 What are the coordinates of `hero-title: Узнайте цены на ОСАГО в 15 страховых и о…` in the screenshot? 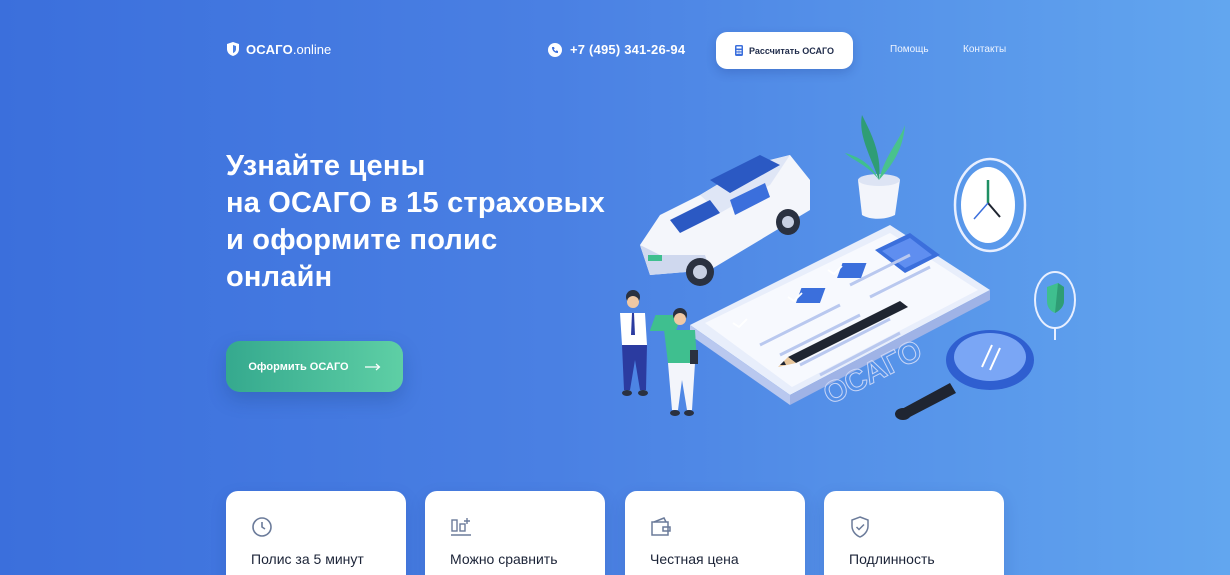 It's located at (436, 222).